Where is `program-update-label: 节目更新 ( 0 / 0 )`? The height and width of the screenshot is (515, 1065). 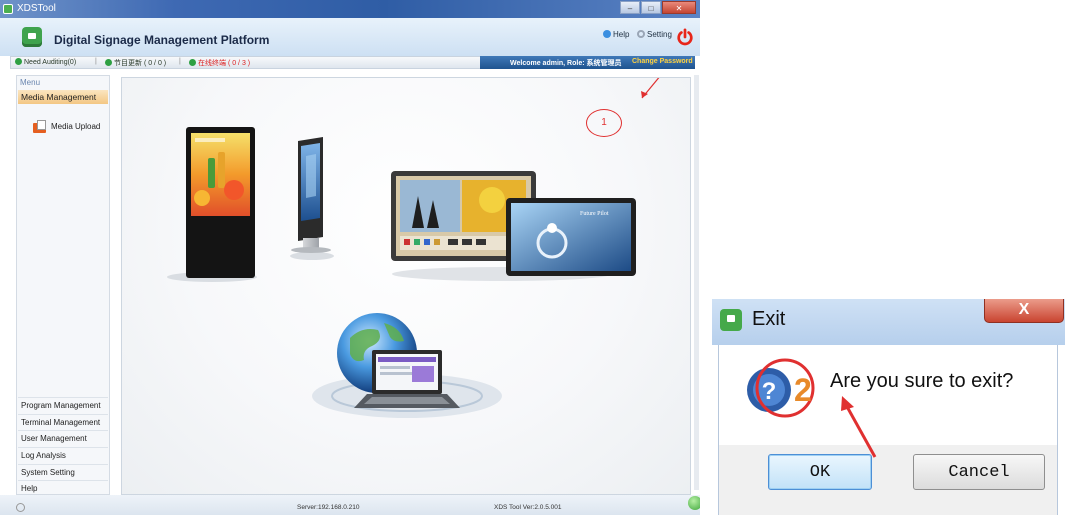 program-update-label: 节目更新 ( 0 / 0 ) is located at coordinates (140, 63).